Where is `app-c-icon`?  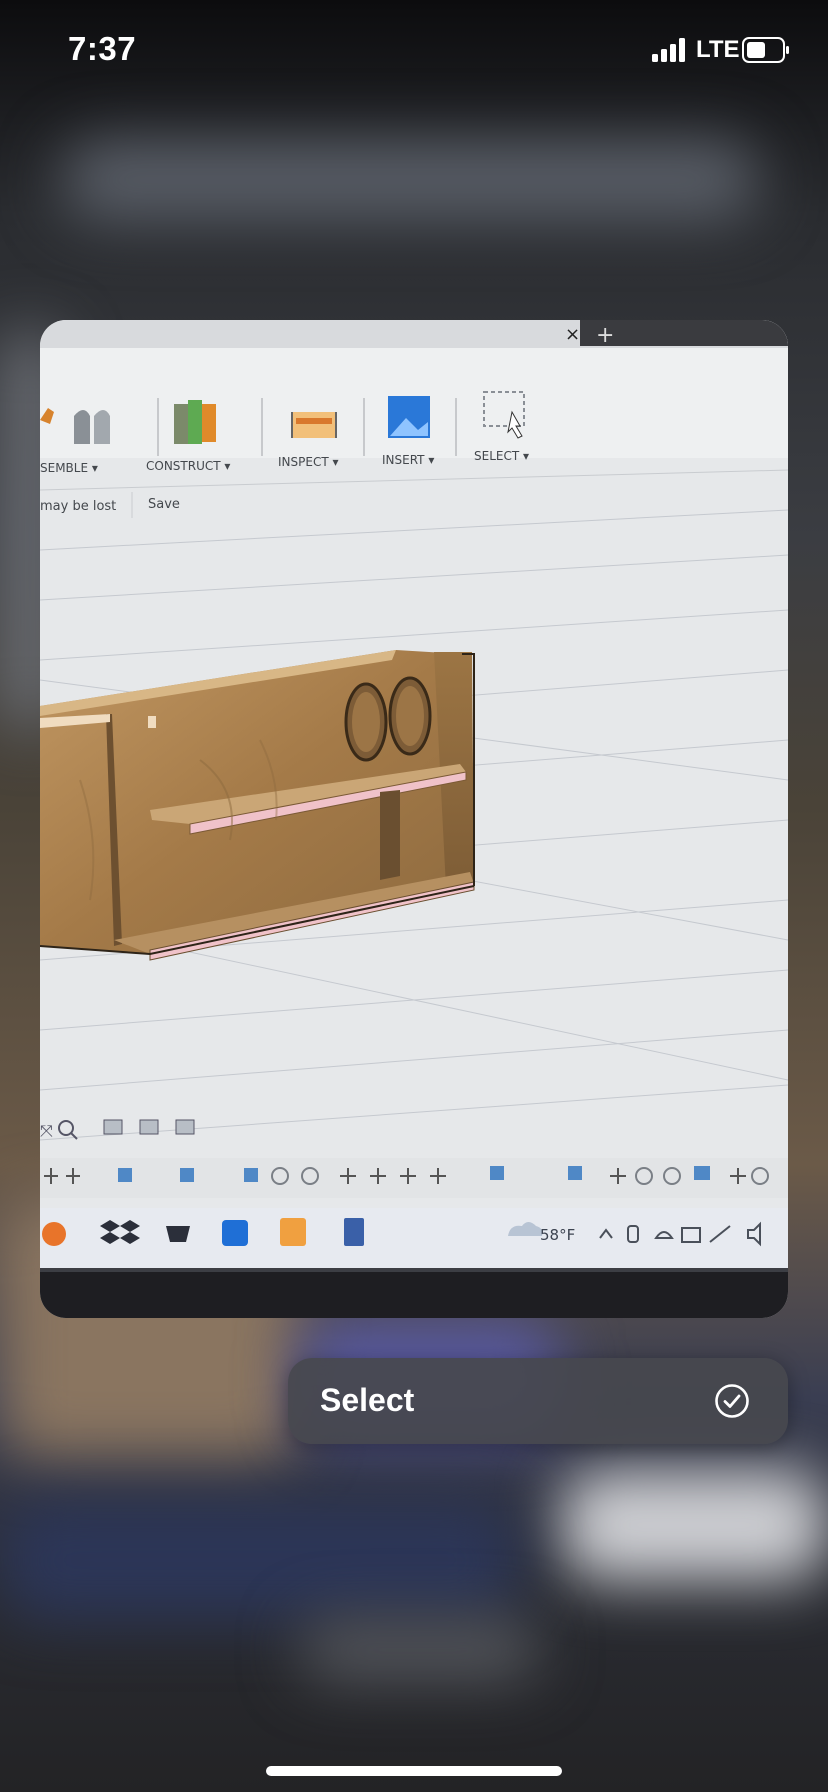
app-c-icon is located at coordinates (235, 1233).